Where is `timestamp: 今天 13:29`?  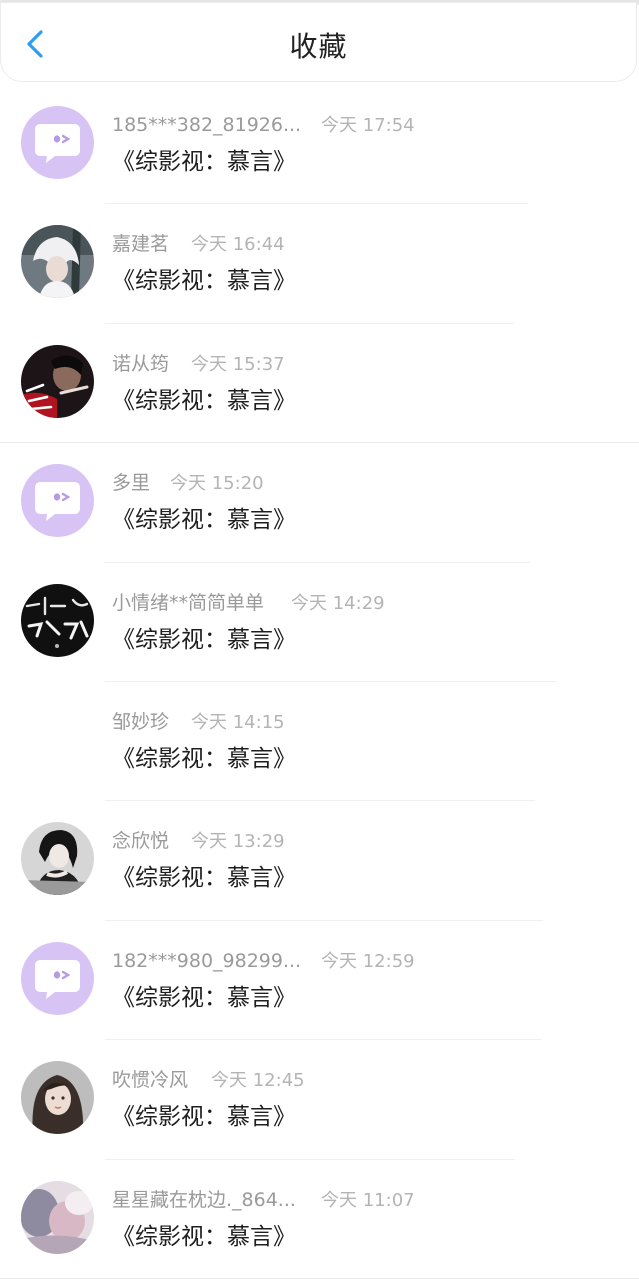
timestamp: 今天 13:29 is located at coordinates (238, 842).